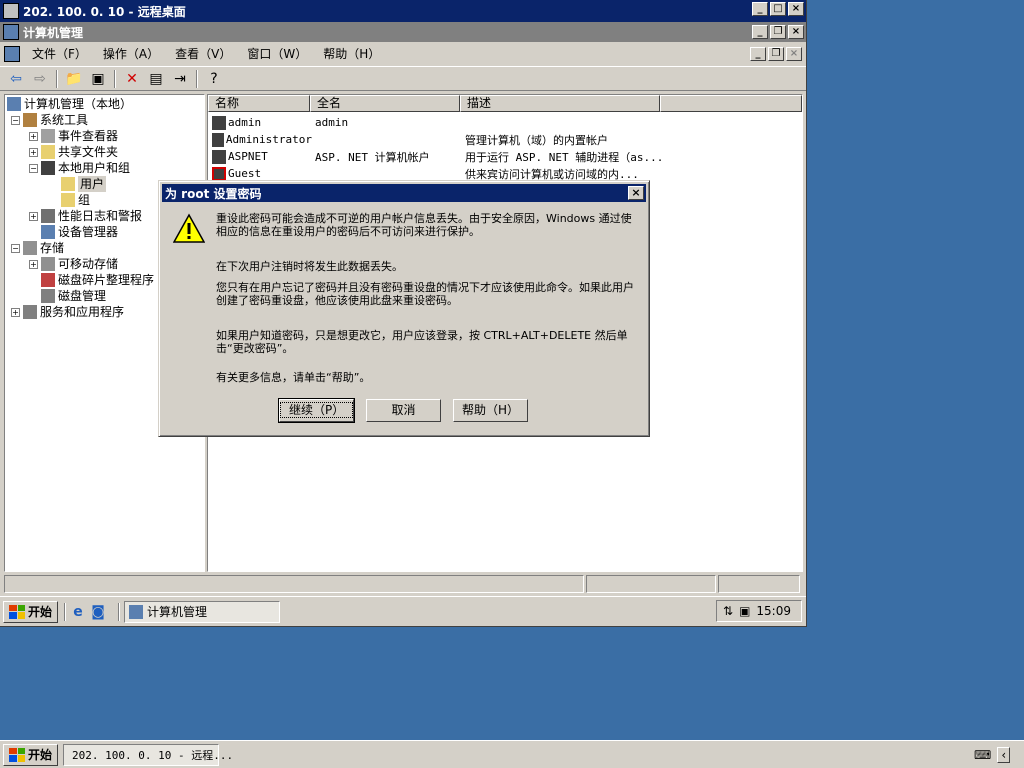 This screenshot has height=768, width=1024. Describe the element at coordinates (48, 280) in the screenshot. I see `defrag-icon` at that location.